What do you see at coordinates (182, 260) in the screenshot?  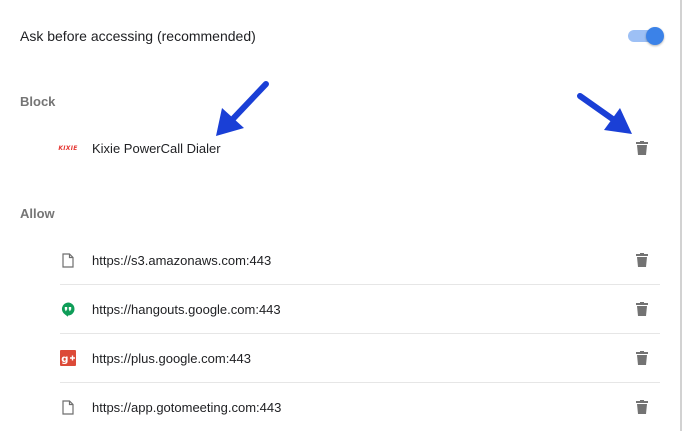 I see `allowed-site-label: https://s3.amazonaws.com:443` at bounding box center [182, 260].